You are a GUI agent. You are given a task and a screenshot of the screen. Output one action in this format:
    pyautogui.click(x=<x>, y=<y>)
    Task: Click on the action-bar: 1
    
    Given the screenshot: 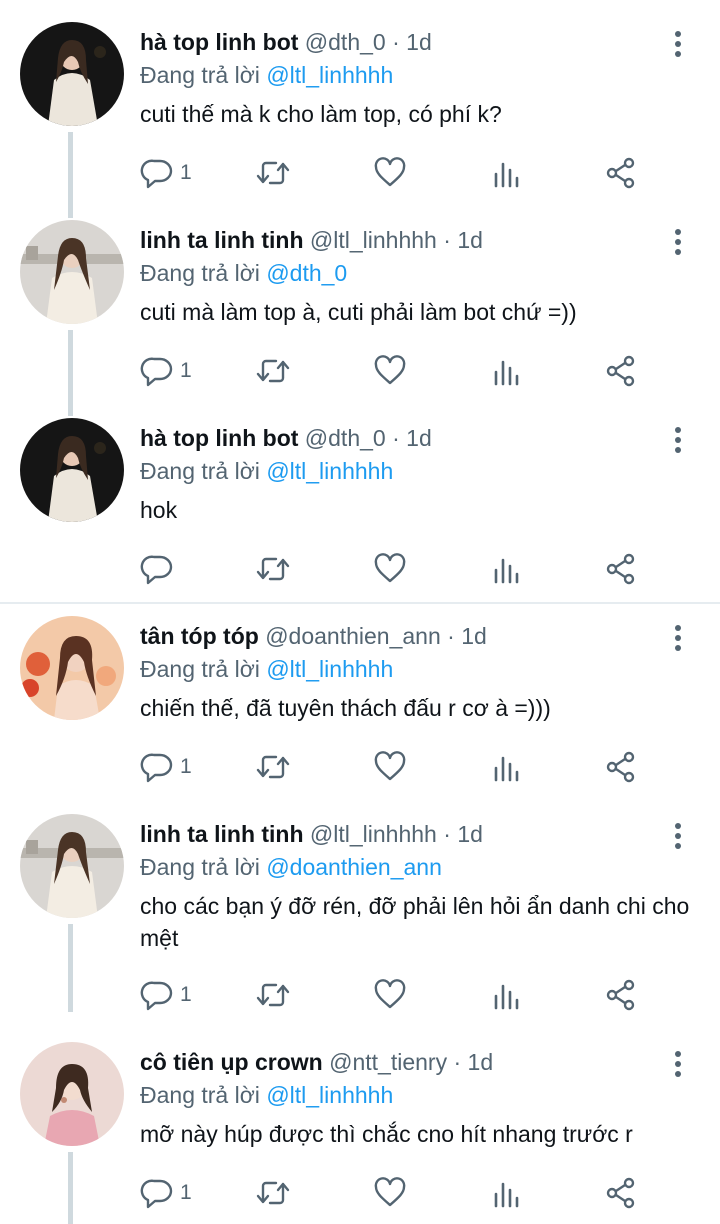 What is the action you would take?
    pyautogui.click(x=400, y=1193)
    